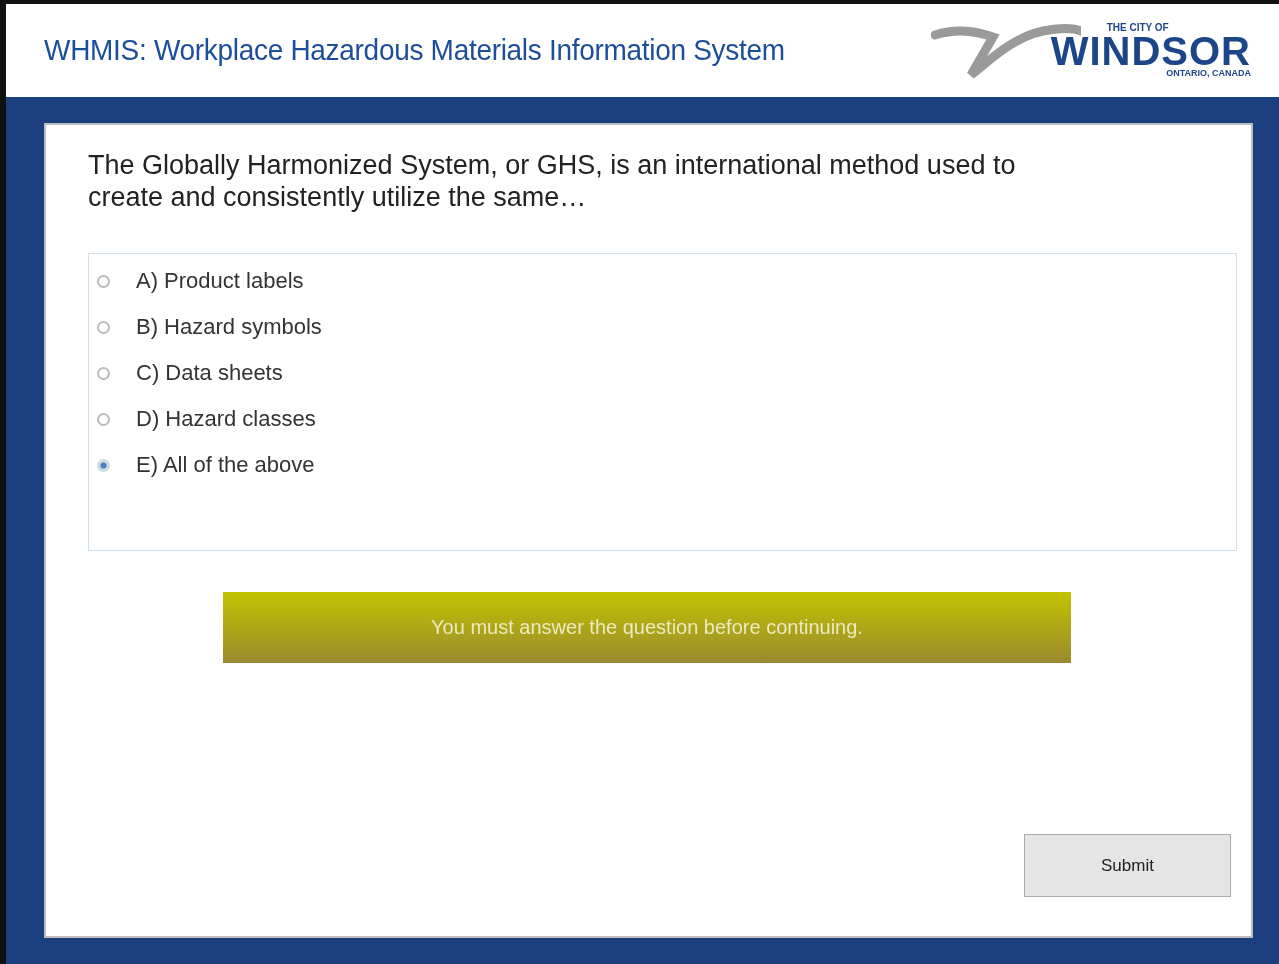 The height and width of the screenshot is (964, 1279). I want to click on logo-tagline: THE CITY OF, so click(1137, 28).